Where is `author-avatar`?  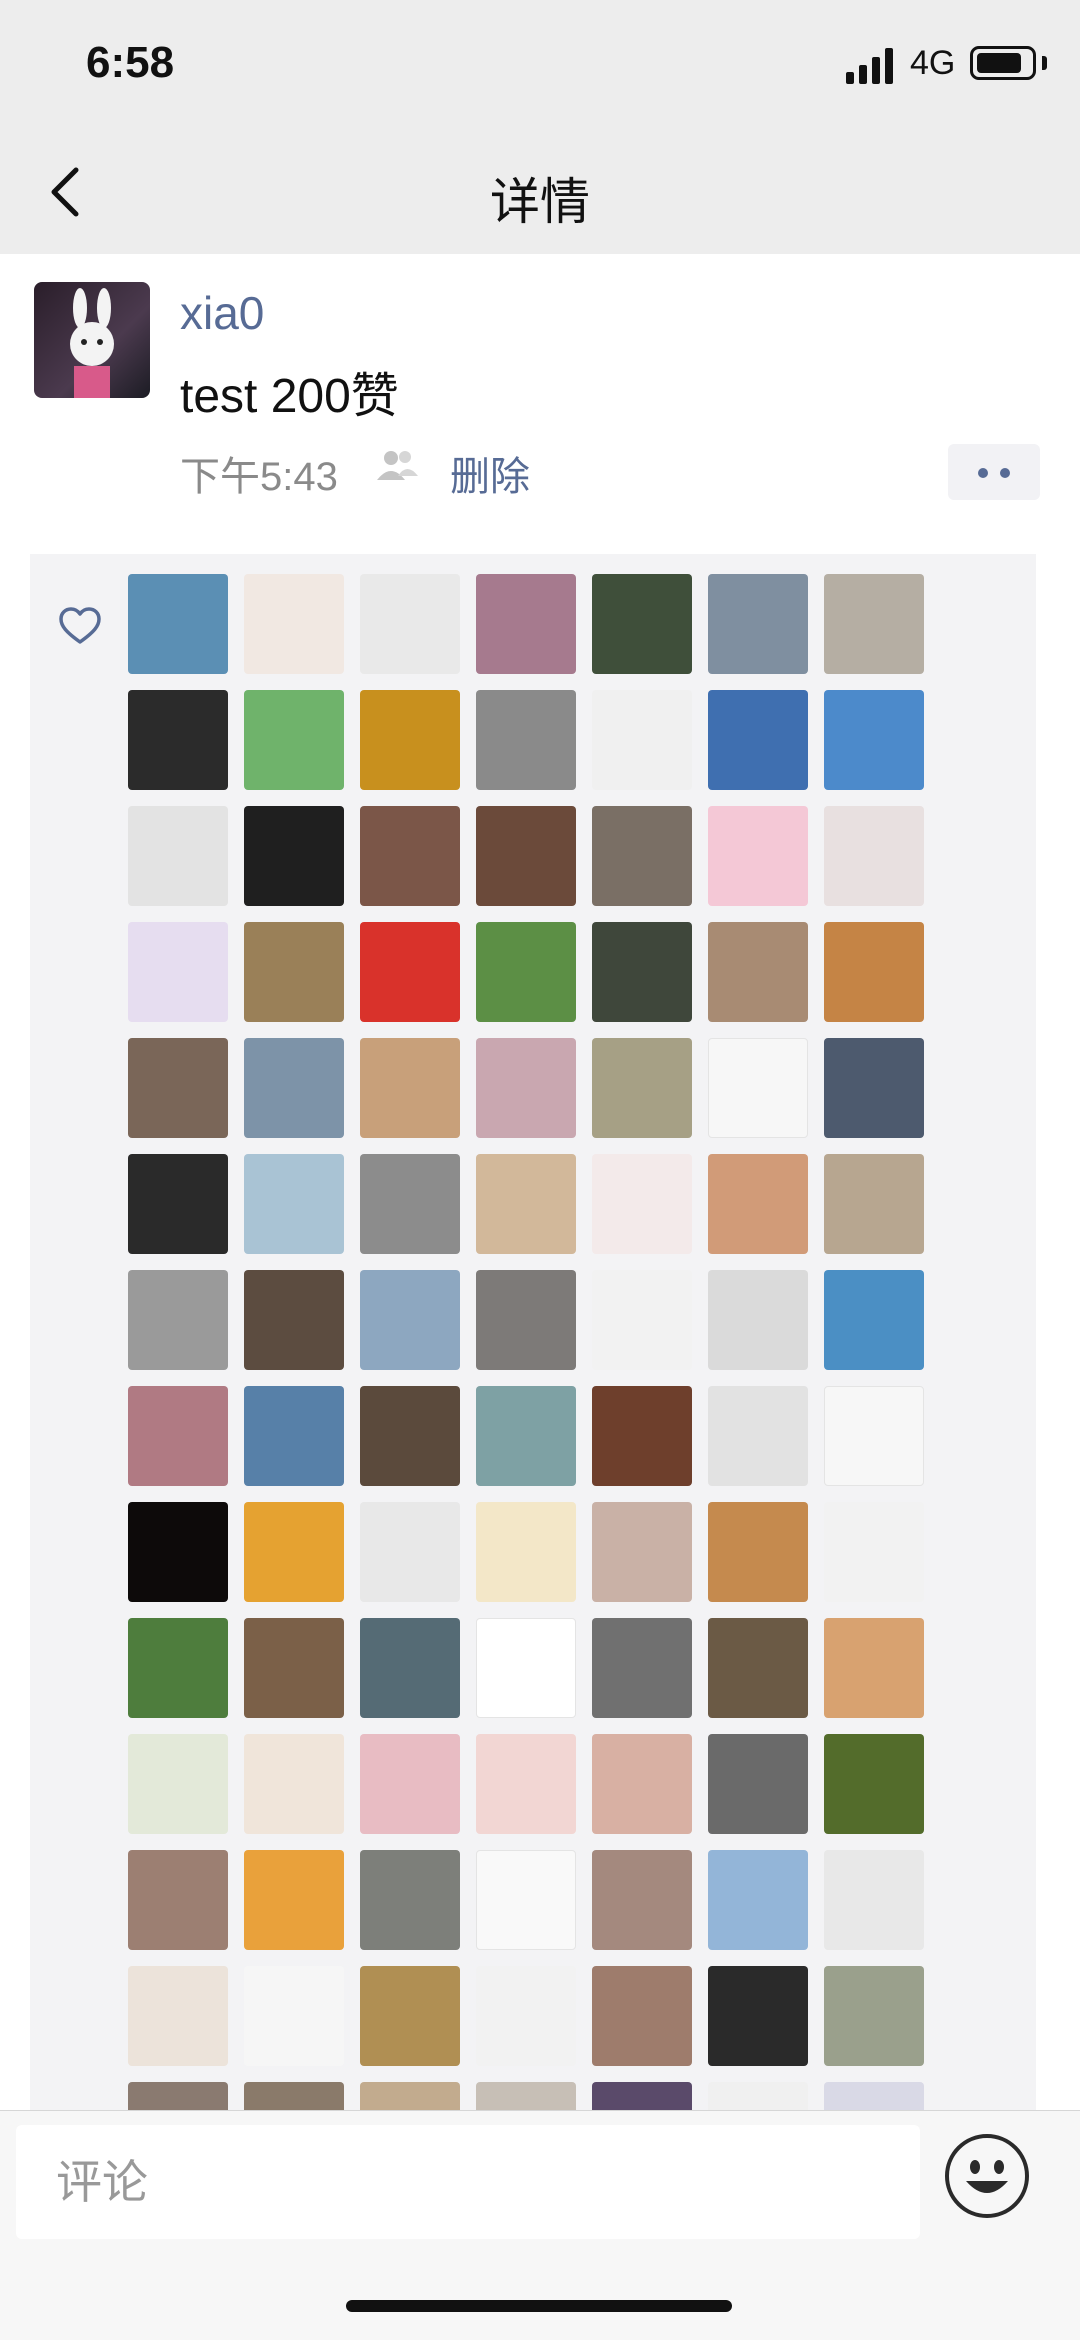
author-avatar is located at coordinates (92, 340).